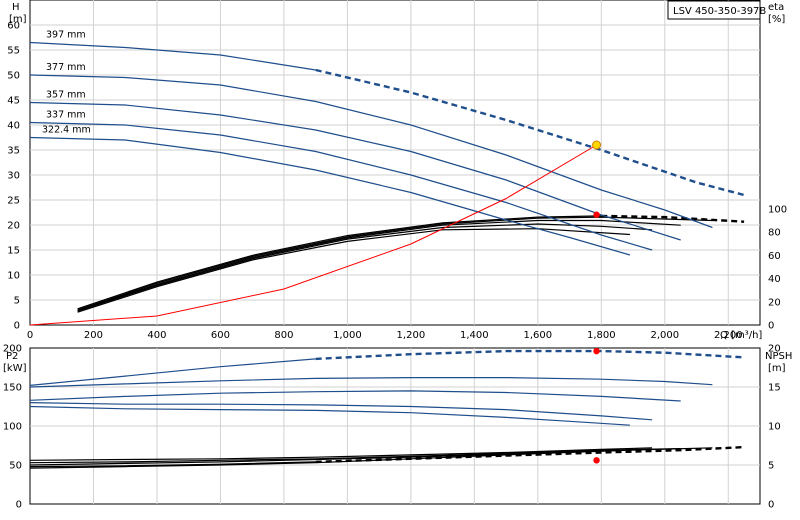  What do you see at coordinates (17, 301) in the screenshot?
I see `h-tick-label: 5` at bounding box center [17, 301].